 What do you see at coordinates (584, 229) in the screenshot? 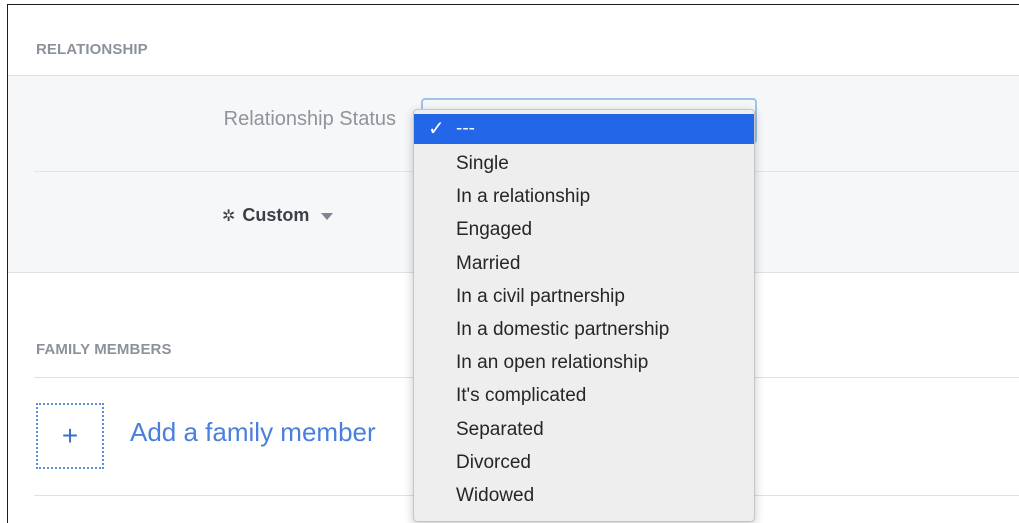
I see `dropdown-option-engaged: Engaged` at bounding box center [584, 229].